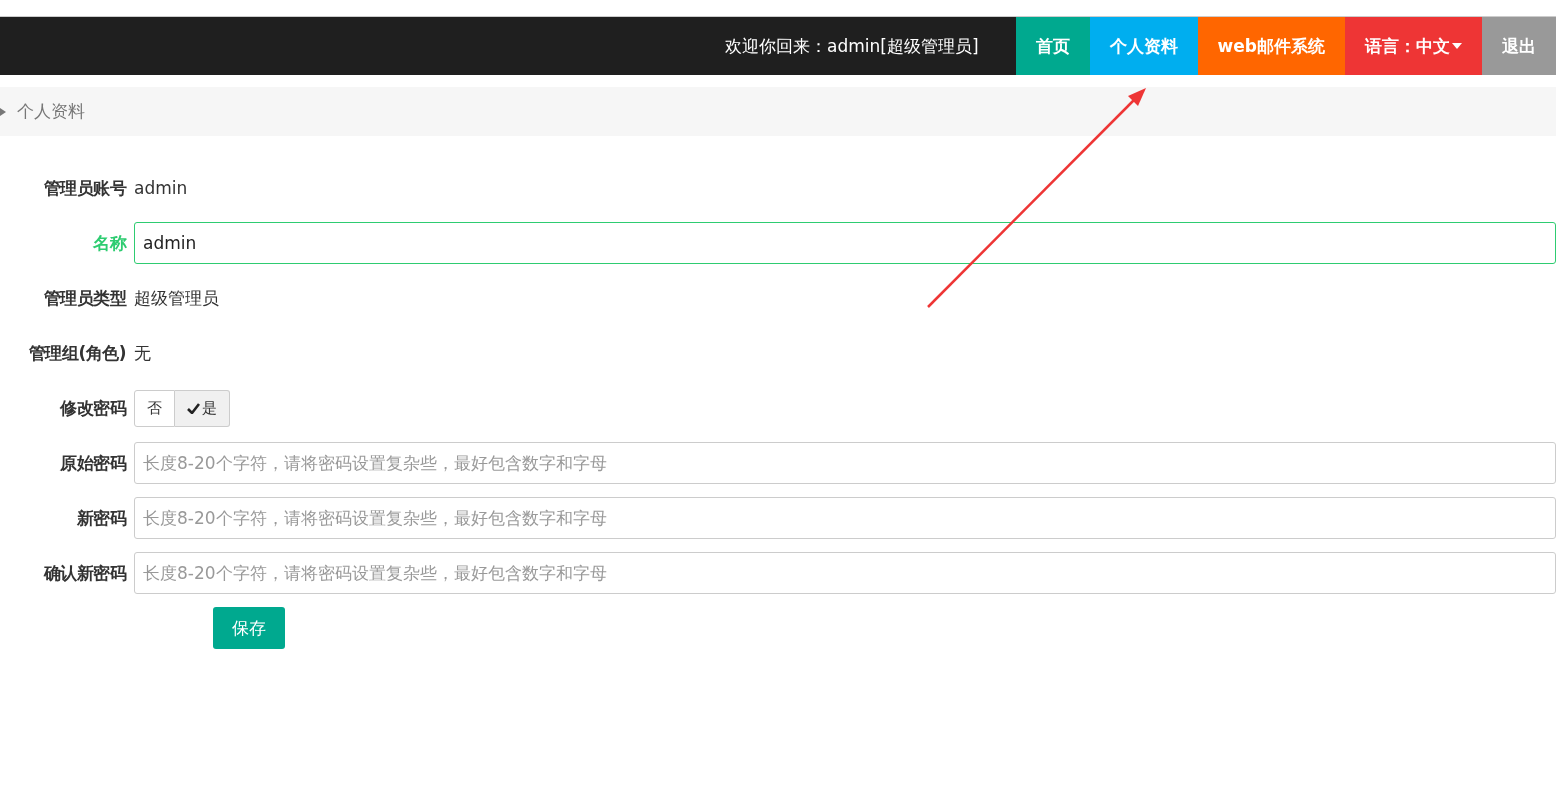 The width and height of the screenshot is (1556, 805). I want to click on nav-link: web邮件系统, so click(1271, 46).